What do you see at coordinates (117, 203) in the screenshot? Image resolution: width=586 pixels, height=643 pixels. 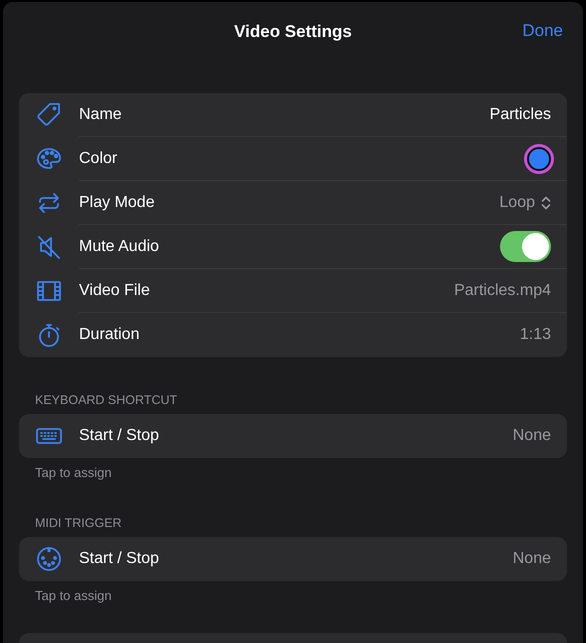 I see `setting-label: Play Mode` at bounding box center [117, 203].